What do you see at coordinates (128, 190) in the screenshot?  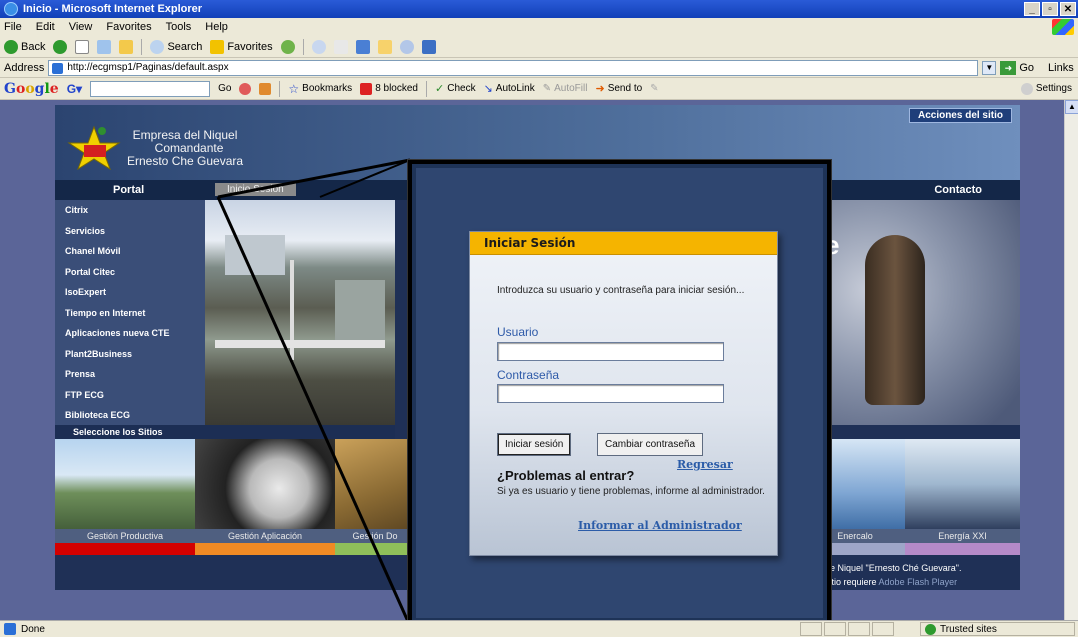 I see `nav-portal: Portal` at bounding box center [128, 190].